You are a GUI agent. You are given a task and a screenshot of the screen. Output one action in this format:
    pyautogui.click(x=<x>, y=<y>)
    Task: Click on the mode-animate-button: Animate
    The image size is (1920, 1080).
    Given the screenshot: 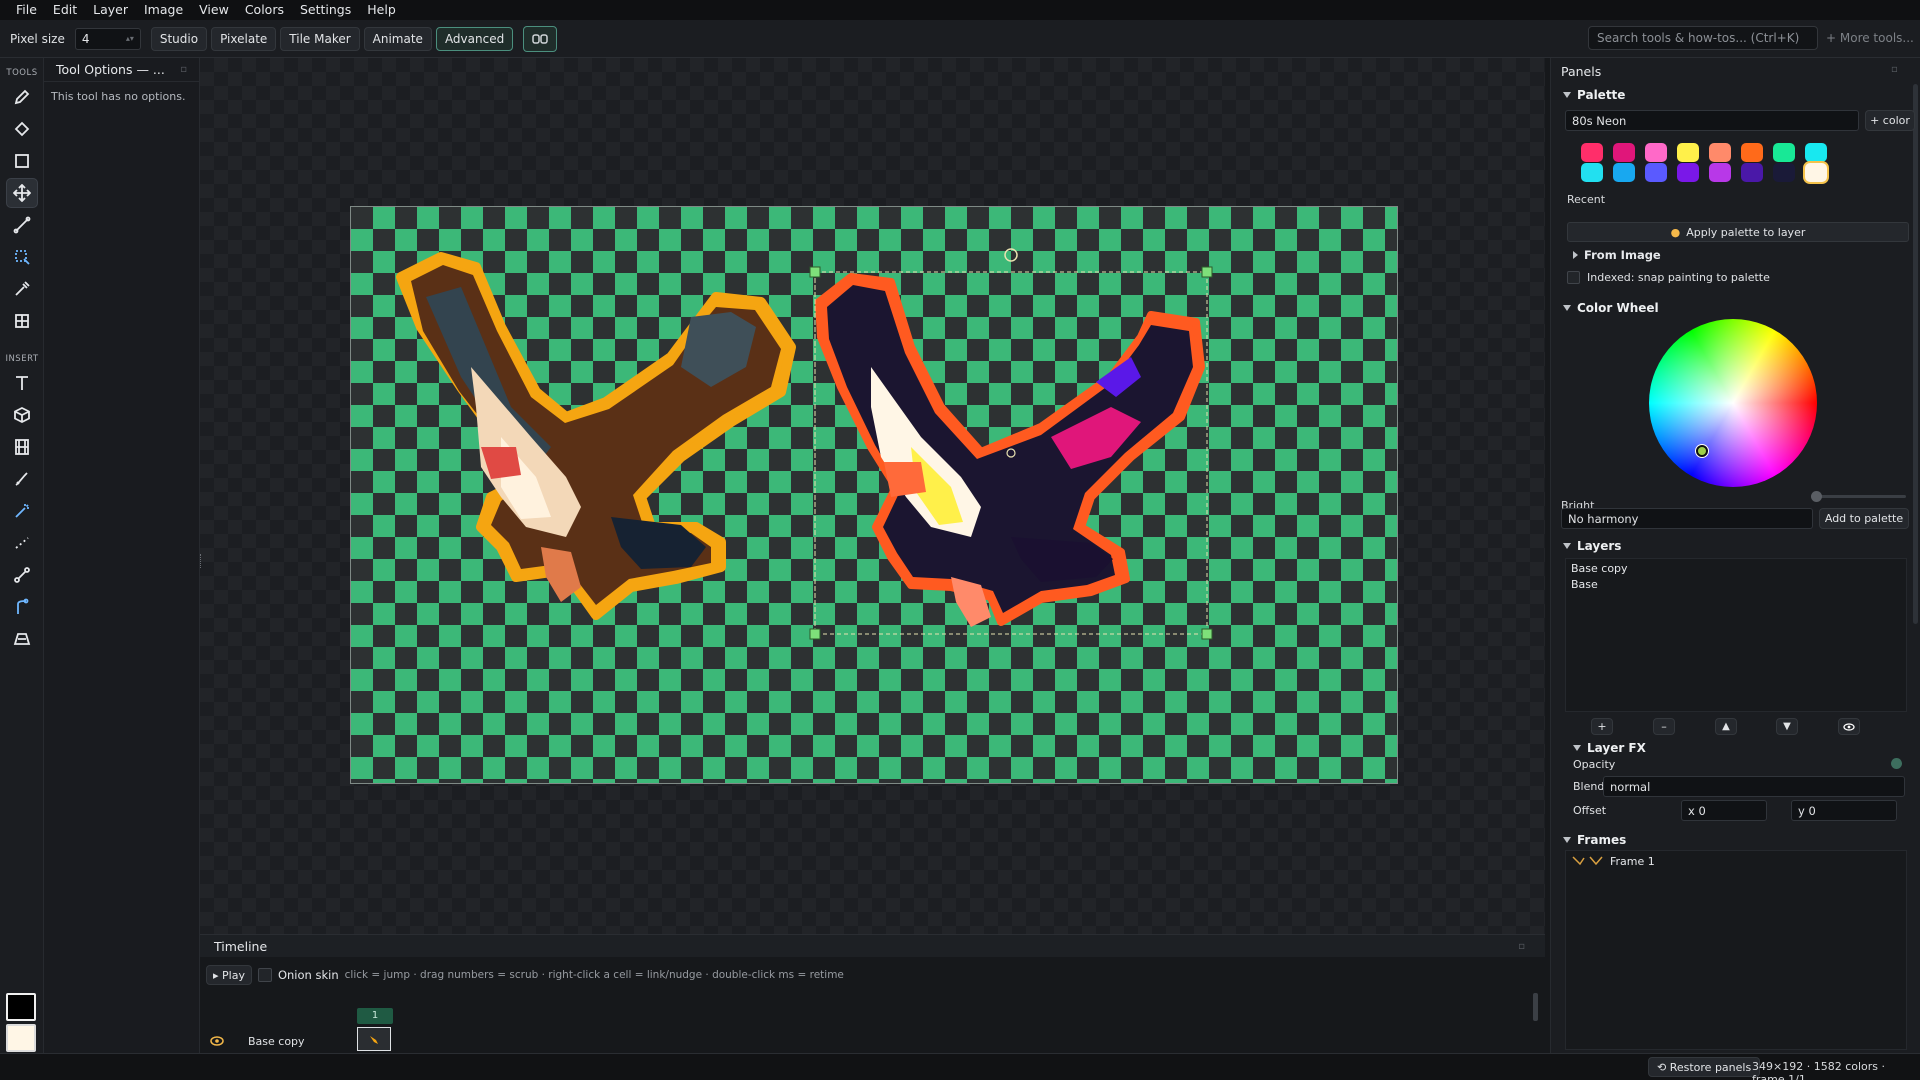 What is the action you would take?
    pyautogui.click(x=397, y=38)
    